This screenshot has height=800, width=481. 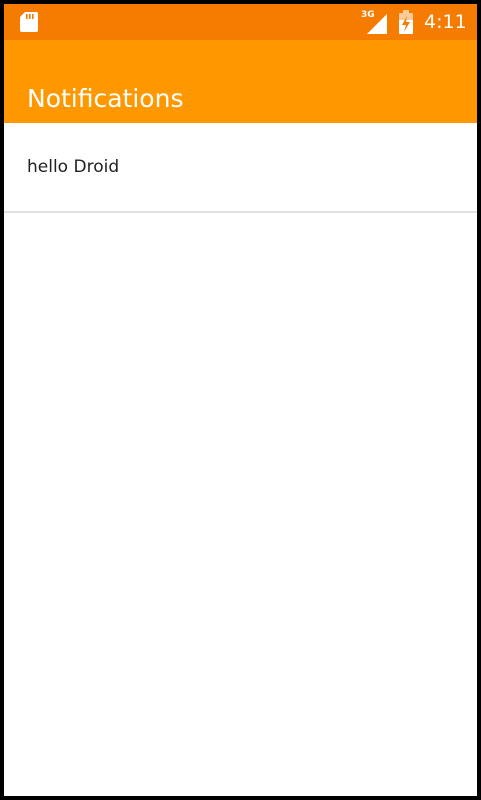 I want to click on list-item: hello Droid, so click(x=240, y=167).